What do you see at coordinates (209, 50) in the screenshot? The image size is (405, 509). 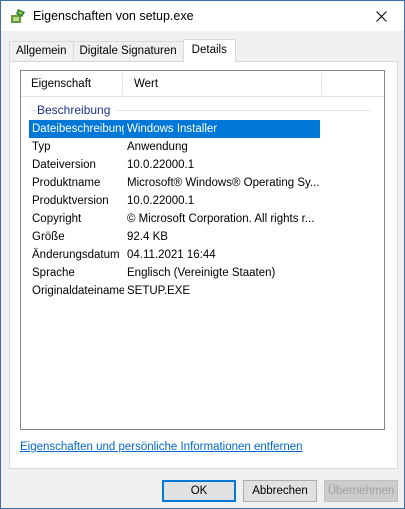 I see `tab-details: Details` at bounding box center [209, 50].